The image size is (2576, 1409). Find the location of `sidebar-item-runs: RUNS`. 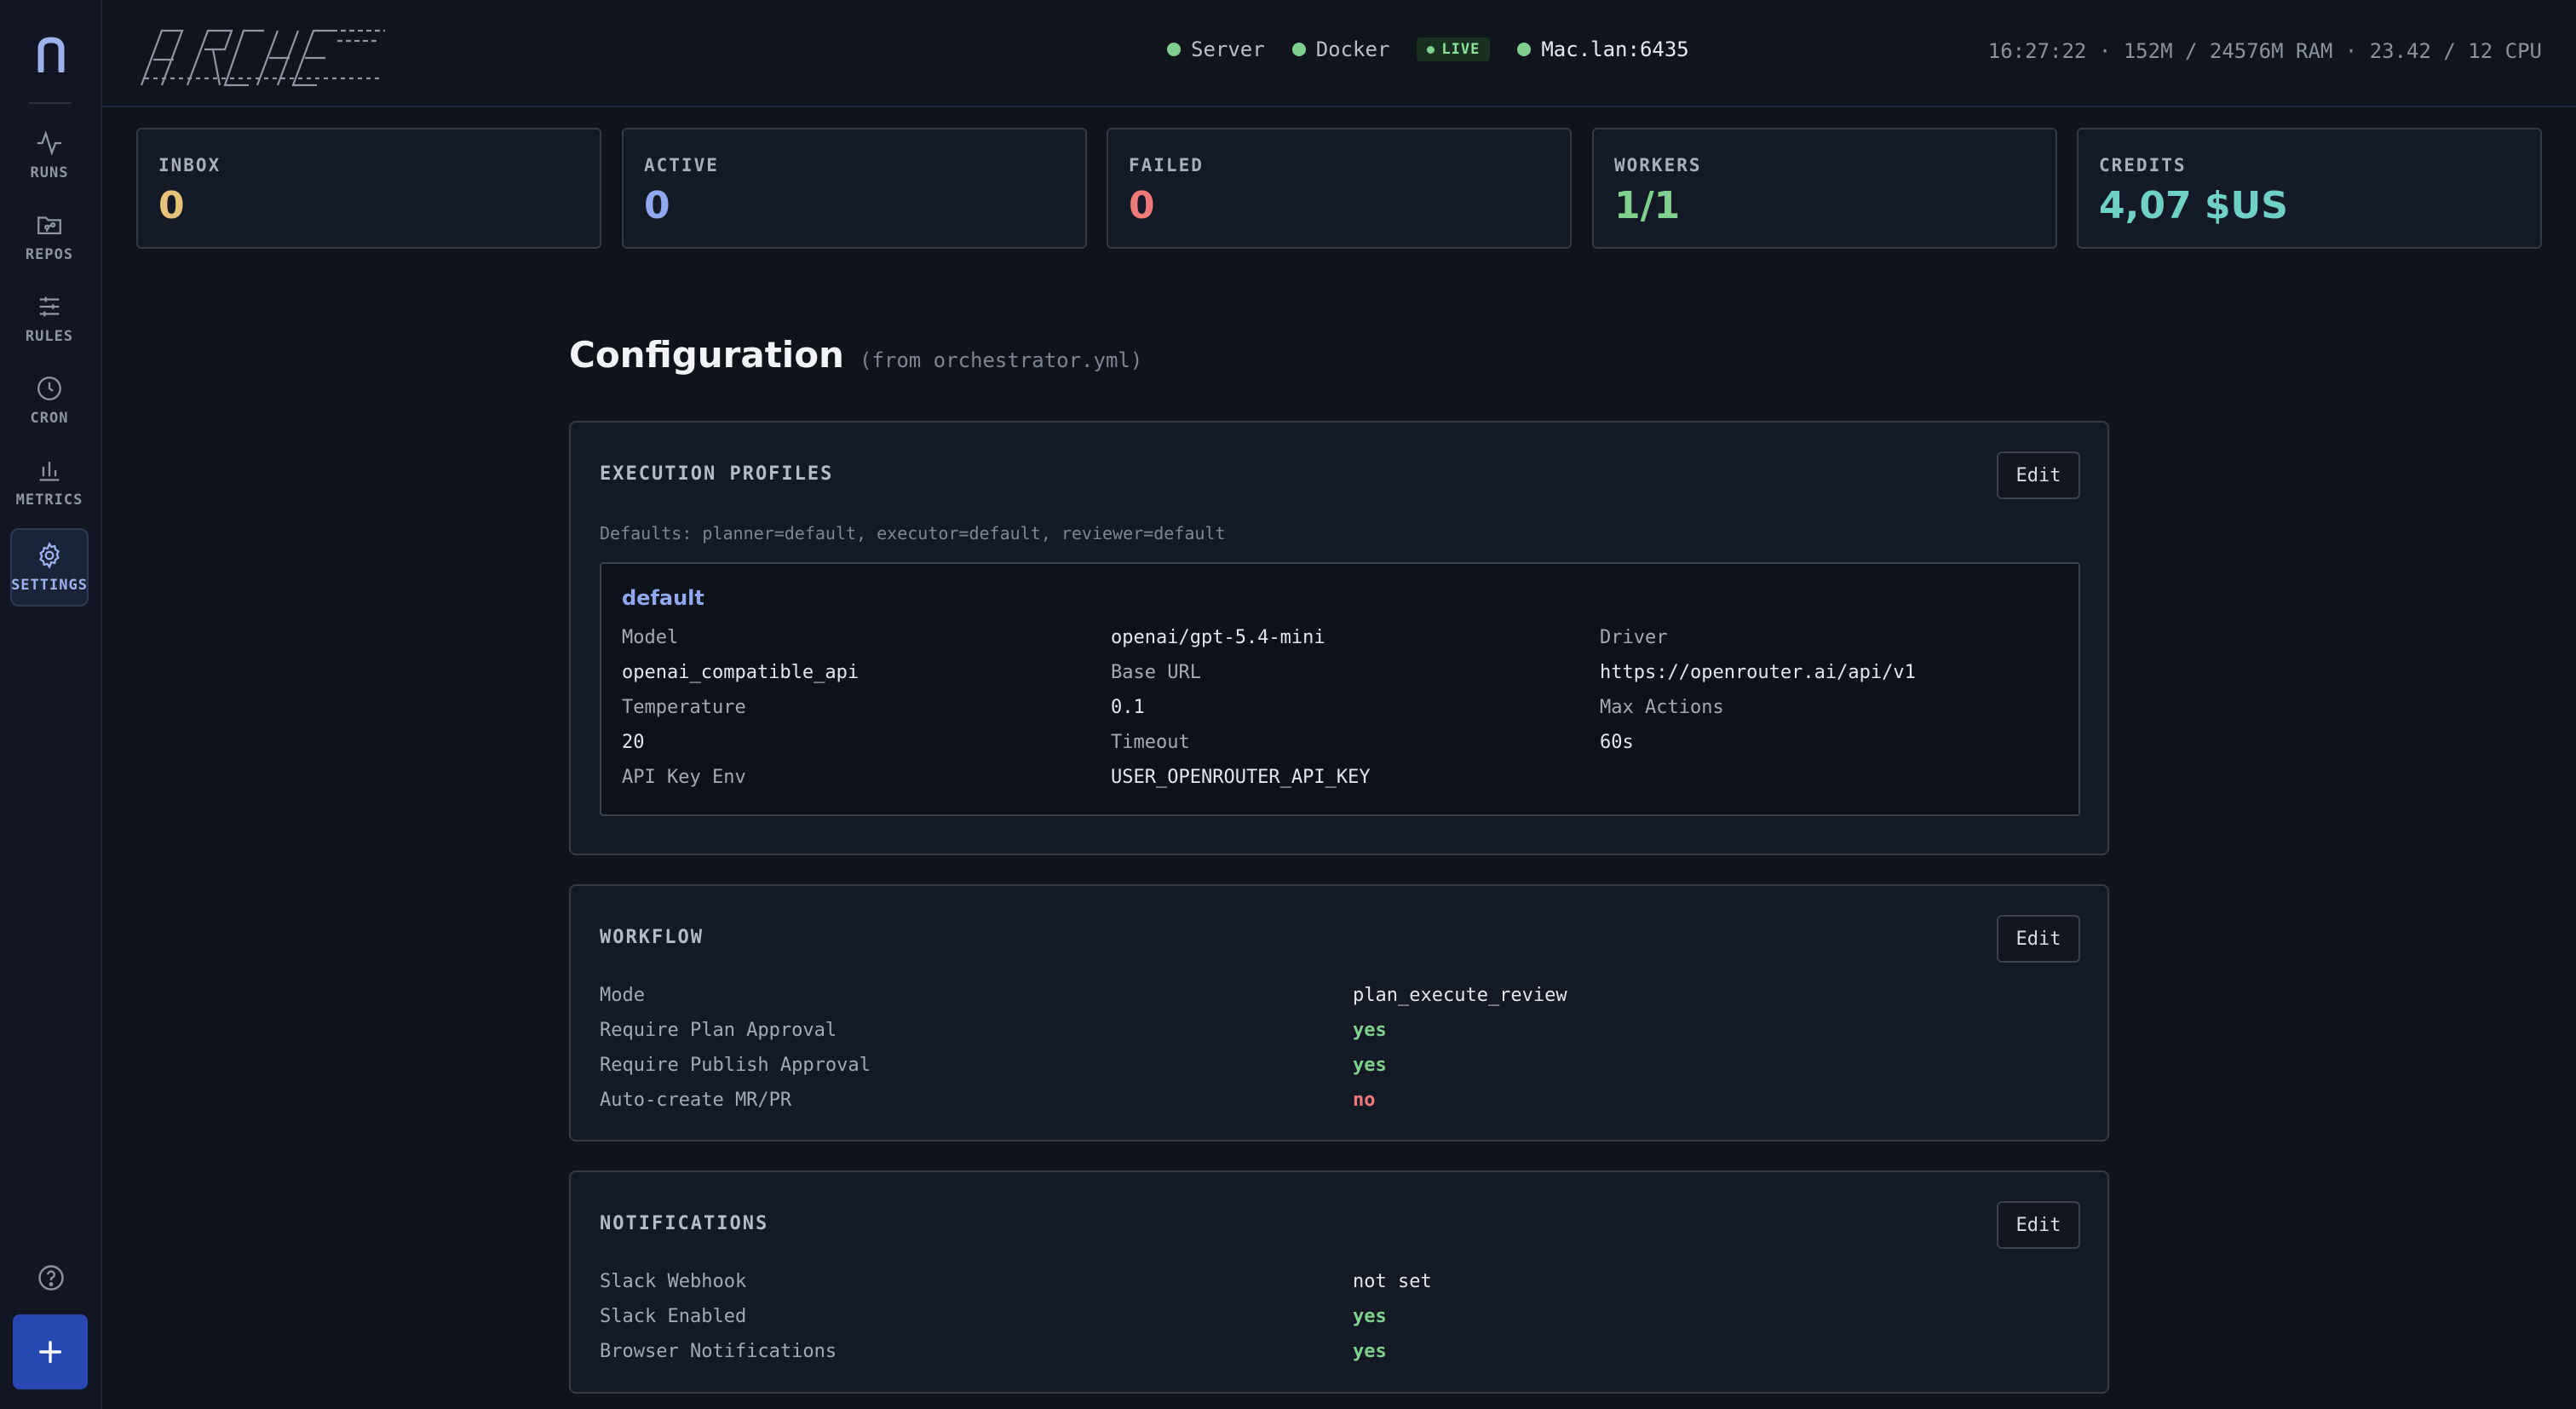

sidebar-item-runs: RUNS is located at coordinates (50, 155).